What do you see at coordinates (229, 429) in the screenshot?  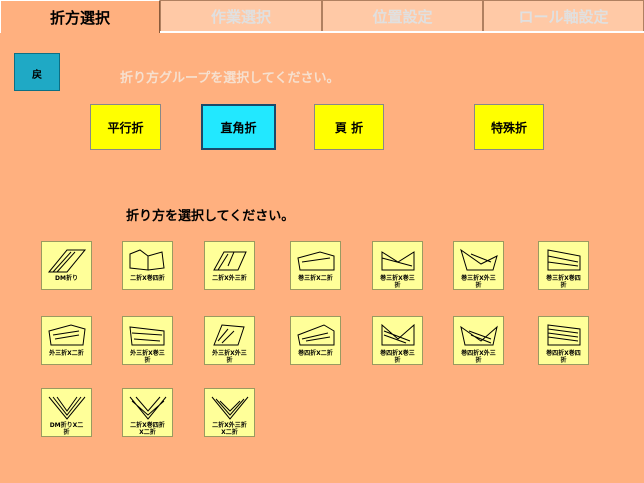 I see `fold-option-label: 二折X外三折 X二折` at bounding box center [229, 429].